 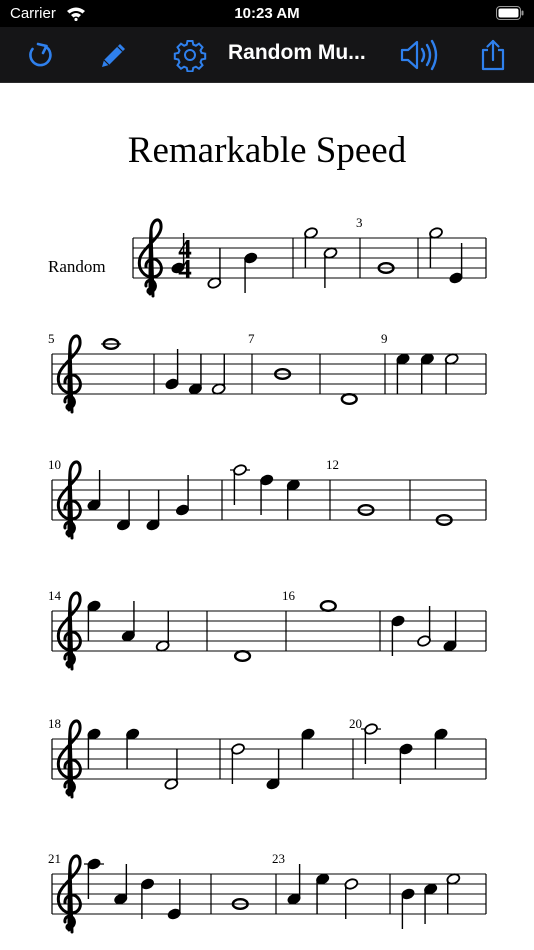 I want to click on pencil-icon, so click(x=113, y=55).